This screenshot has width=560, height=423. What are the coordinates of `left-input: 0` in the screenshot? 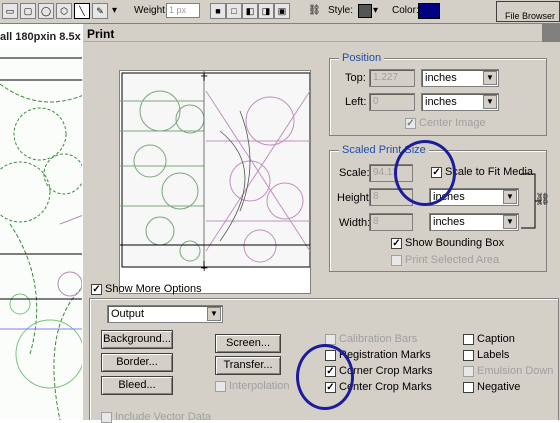 It's located at (392, 102).